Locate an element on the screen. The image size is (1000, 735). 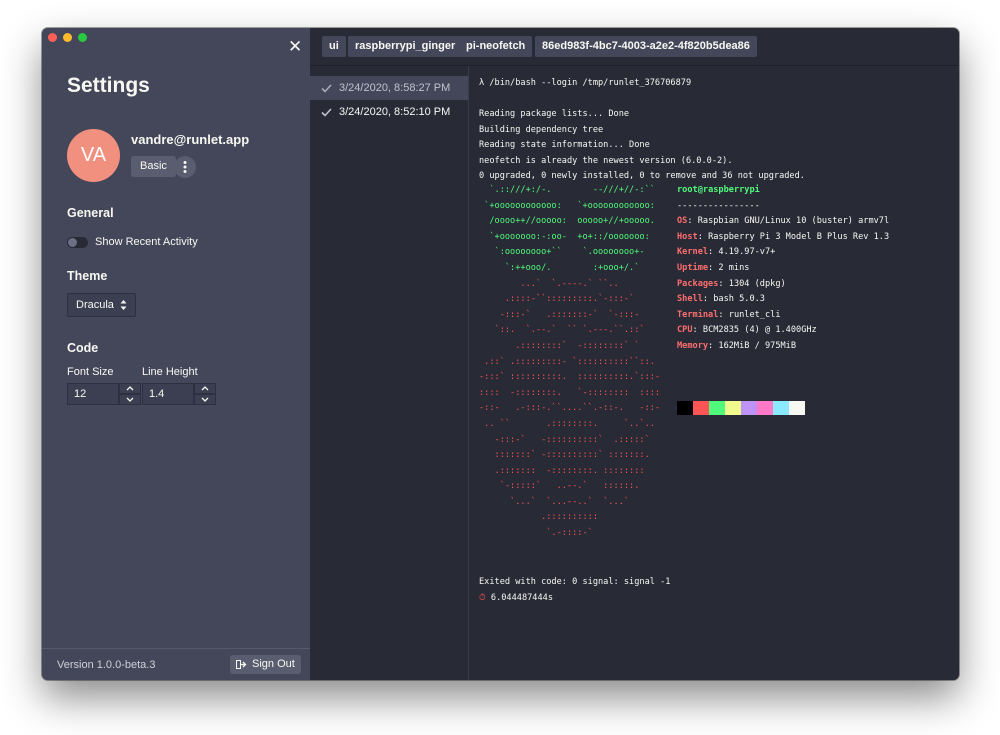
info-value: 1304 (dpkg) is located at coordinates (757, 283).